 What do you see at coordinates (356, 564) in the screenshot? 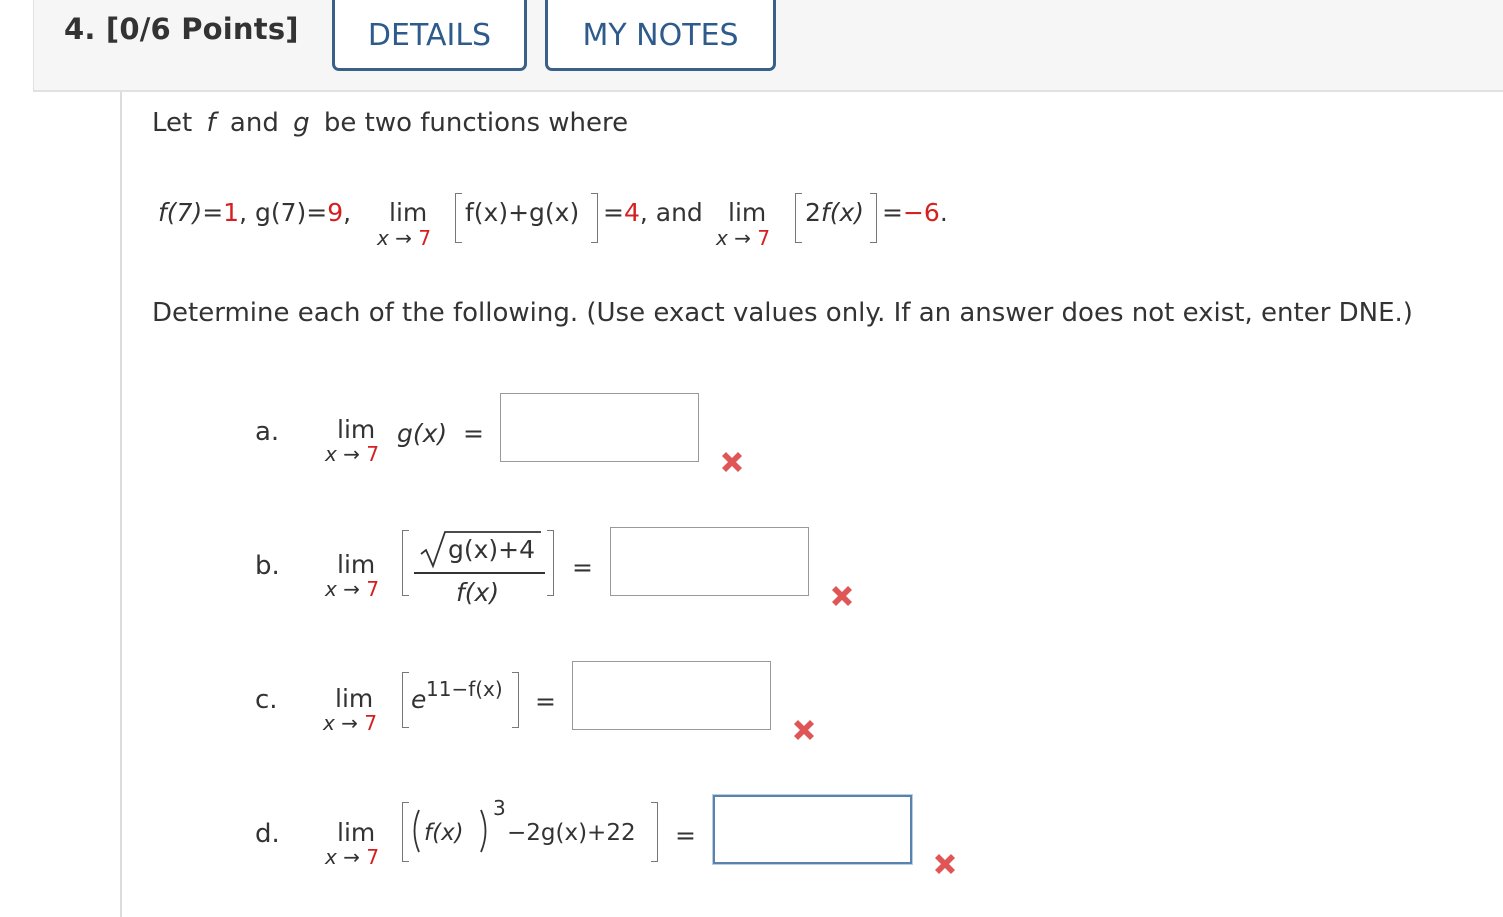
I see `part-b-lim: lim` at bounding box center [356, 564].